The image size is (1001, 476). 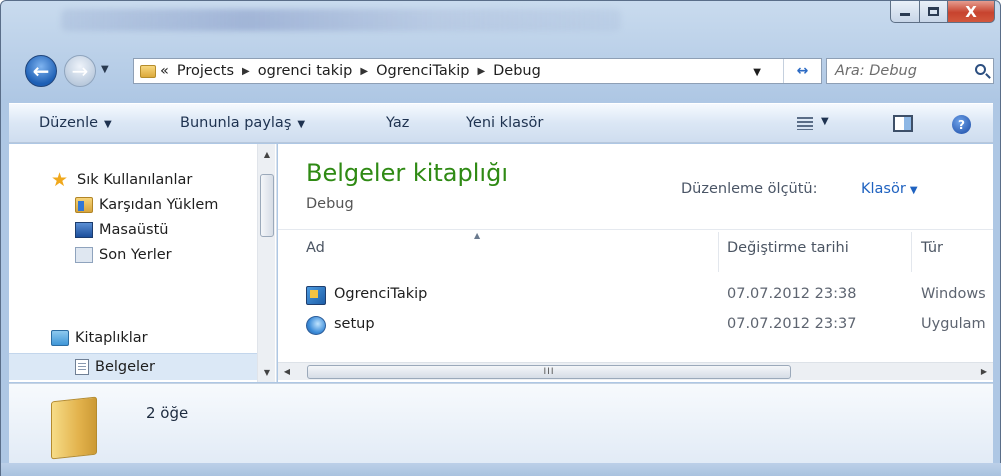 I want to click on search-icon, so click(x=980, y=69).